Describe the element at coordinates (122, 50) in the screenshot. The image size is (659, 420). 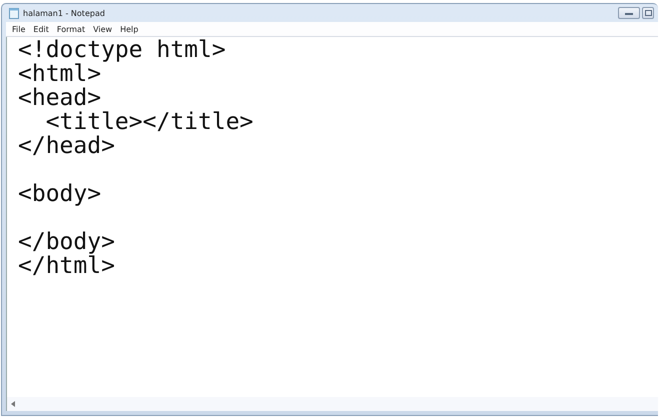
I see `code-line: <!doctype html>` at that location.